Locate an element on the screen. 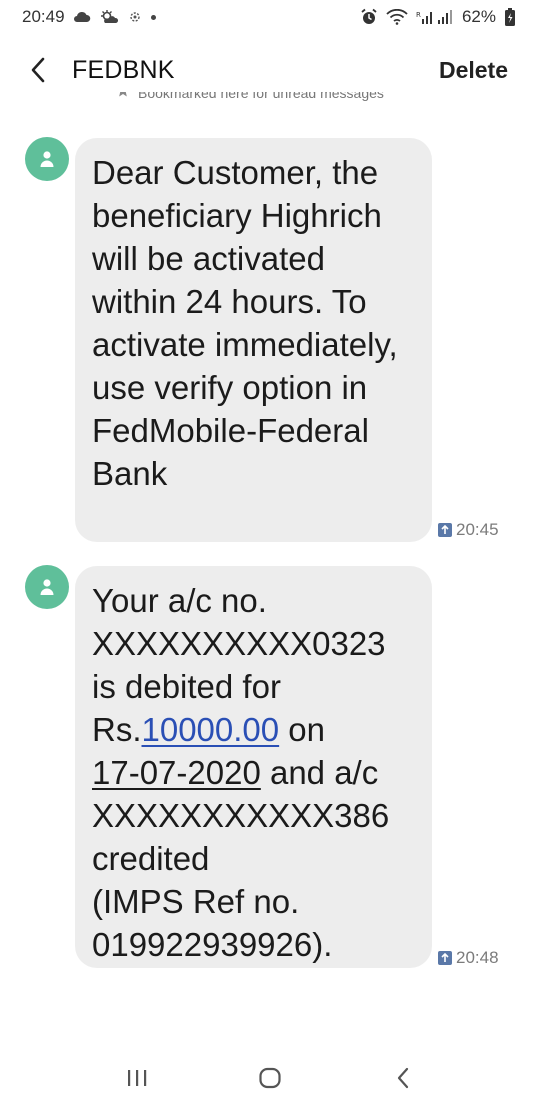 The width and height of the screenshot is (540, 1110). status-left: 20:49 is located at coordinates (89, 17).